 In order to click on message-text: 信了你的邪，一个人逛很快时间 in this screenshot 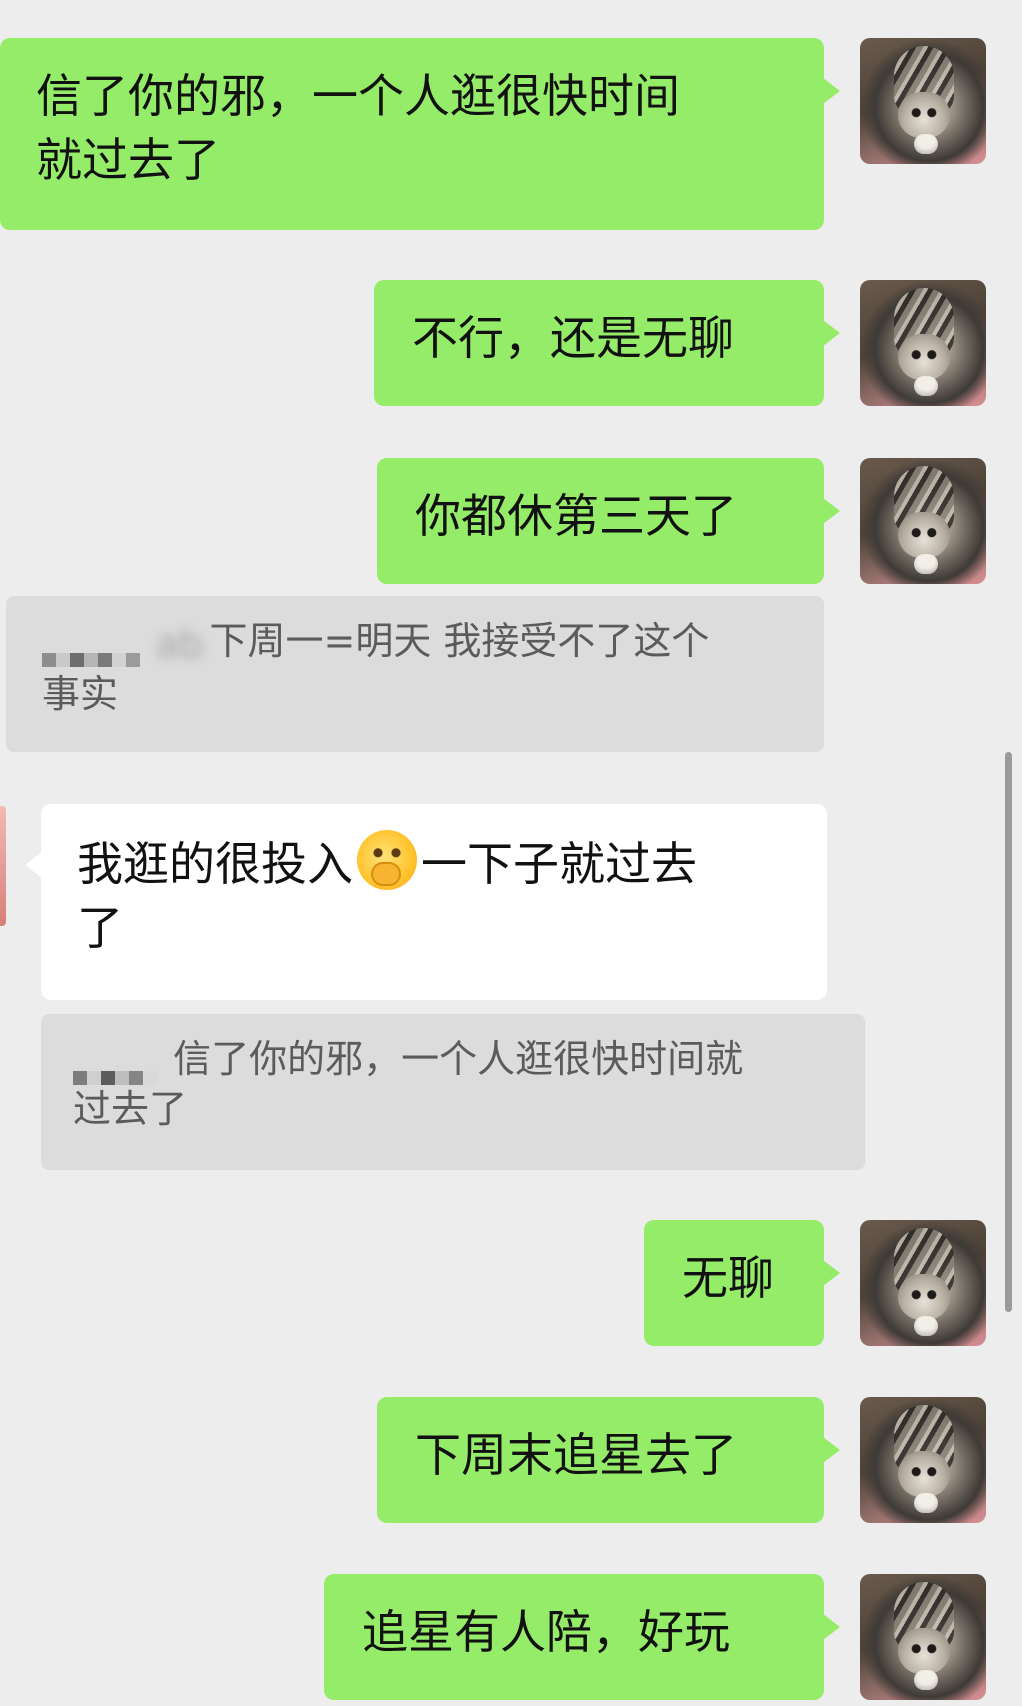, I will do `click(358, 96)`.